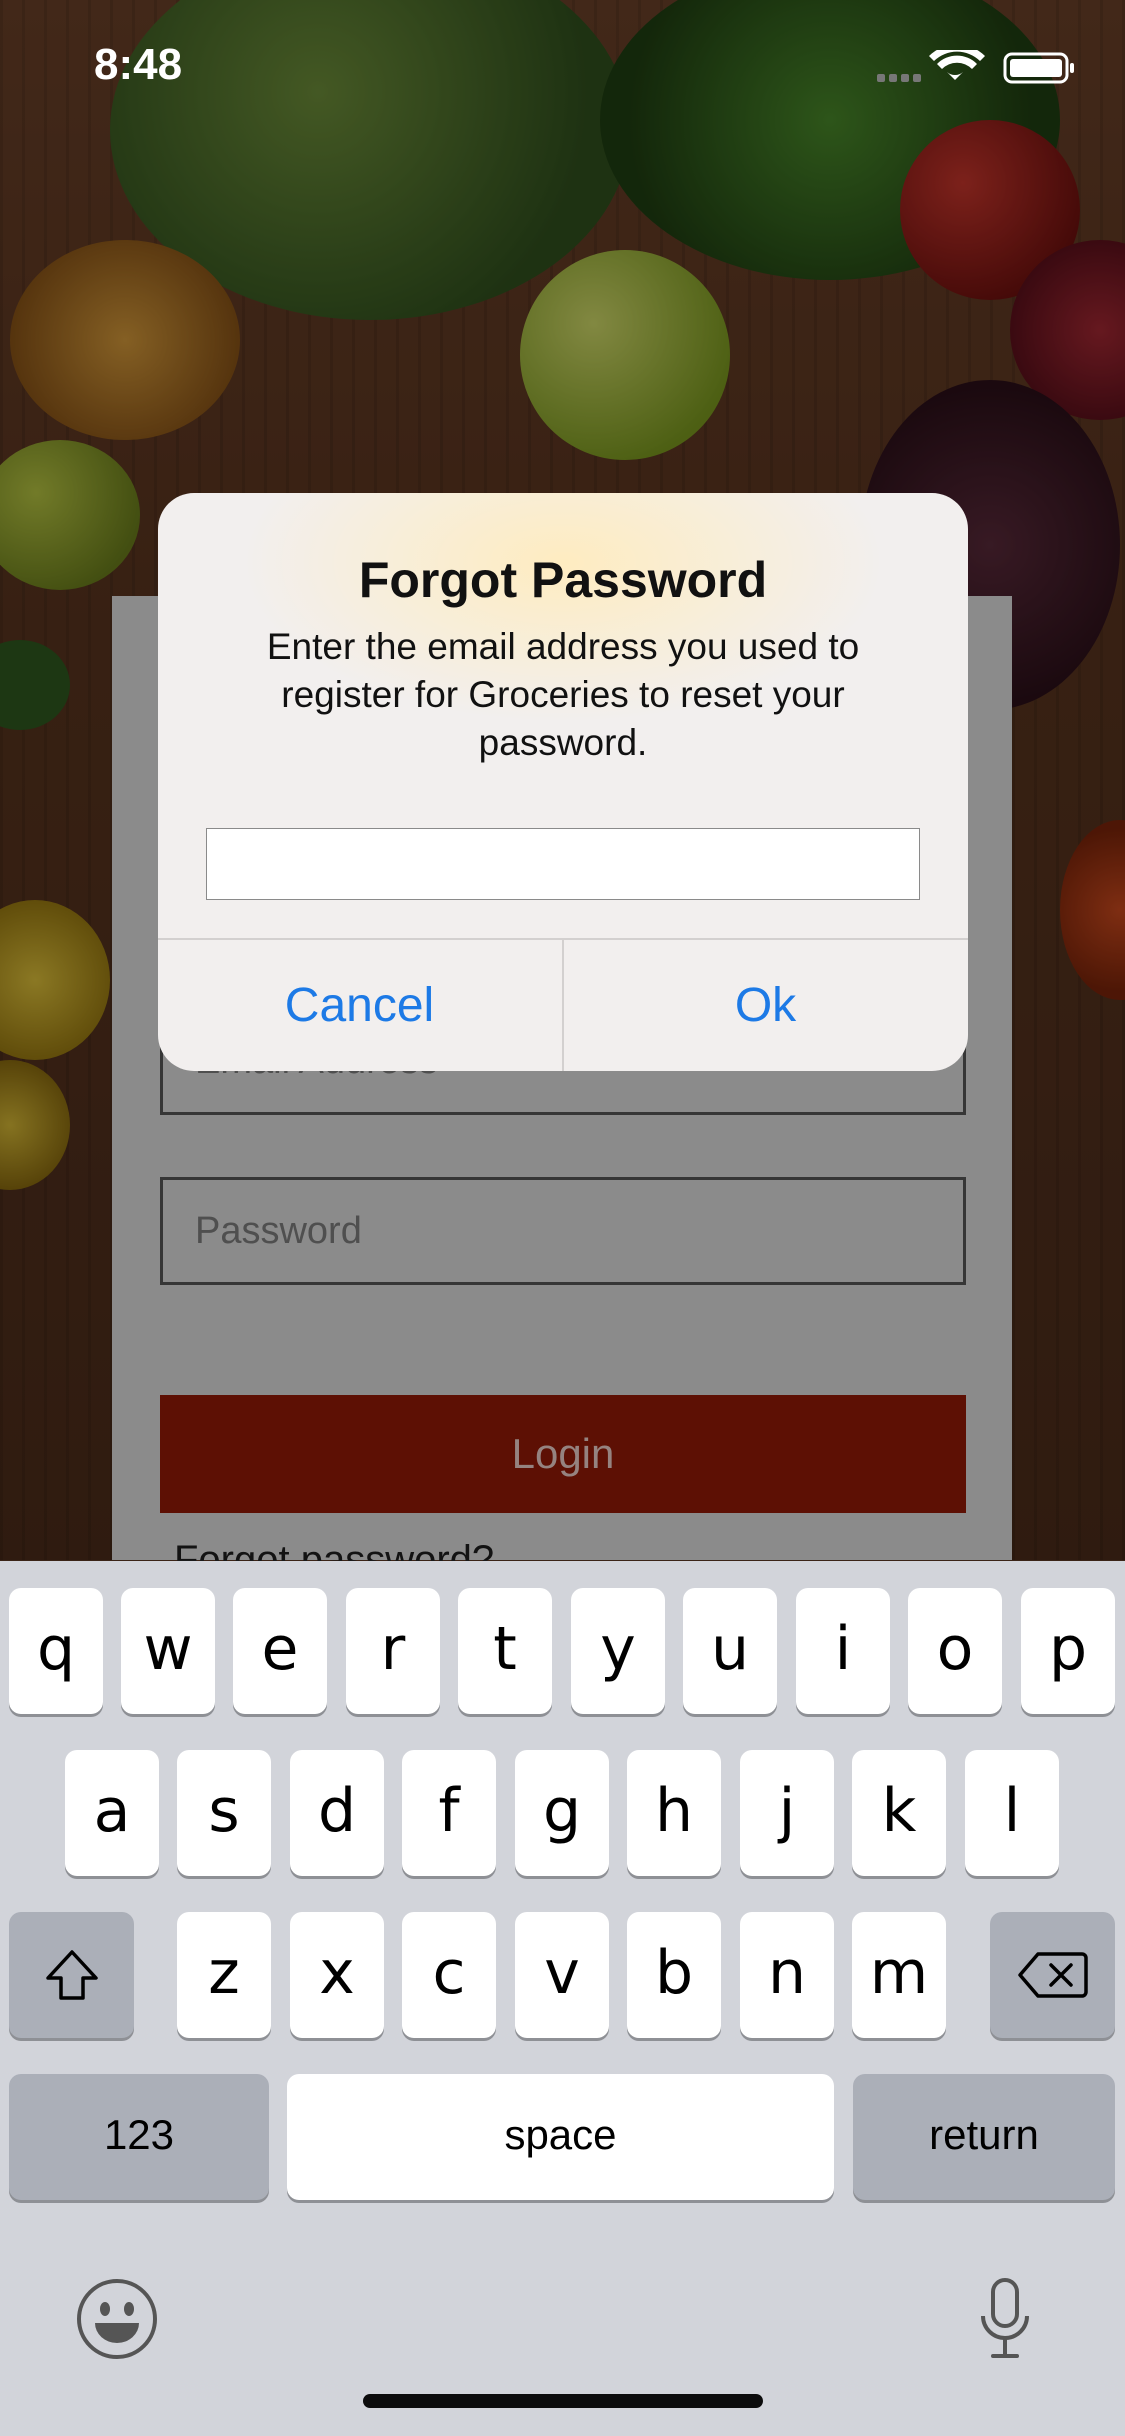 The width and height of the screenshot is (1125, 2436). I want to click on status-time: 8:48, so click(138, 64).